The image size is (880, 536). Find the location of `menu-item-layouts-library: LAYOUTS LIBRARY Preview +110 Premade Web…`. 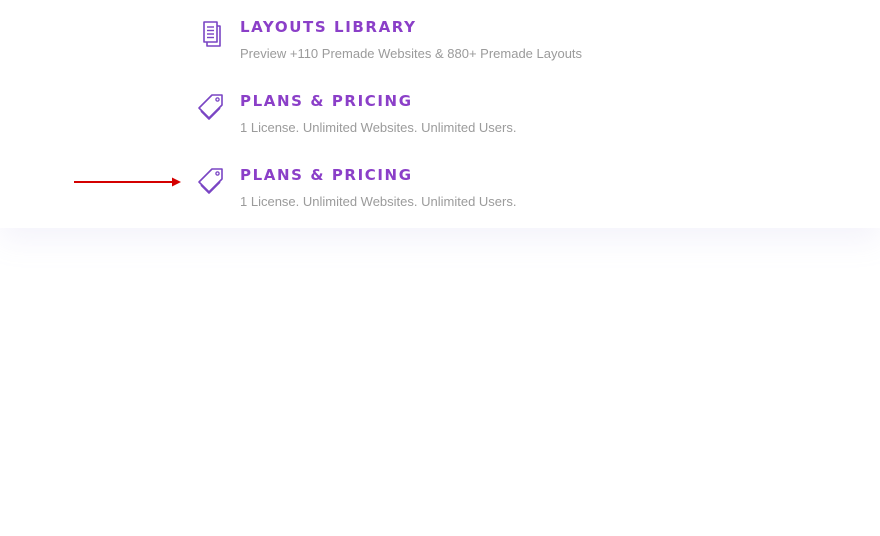

menu-item-layouts-library: LAYOUTS LIBRARY Preview +110 Premade Web… is located at coordinates (476, 48).